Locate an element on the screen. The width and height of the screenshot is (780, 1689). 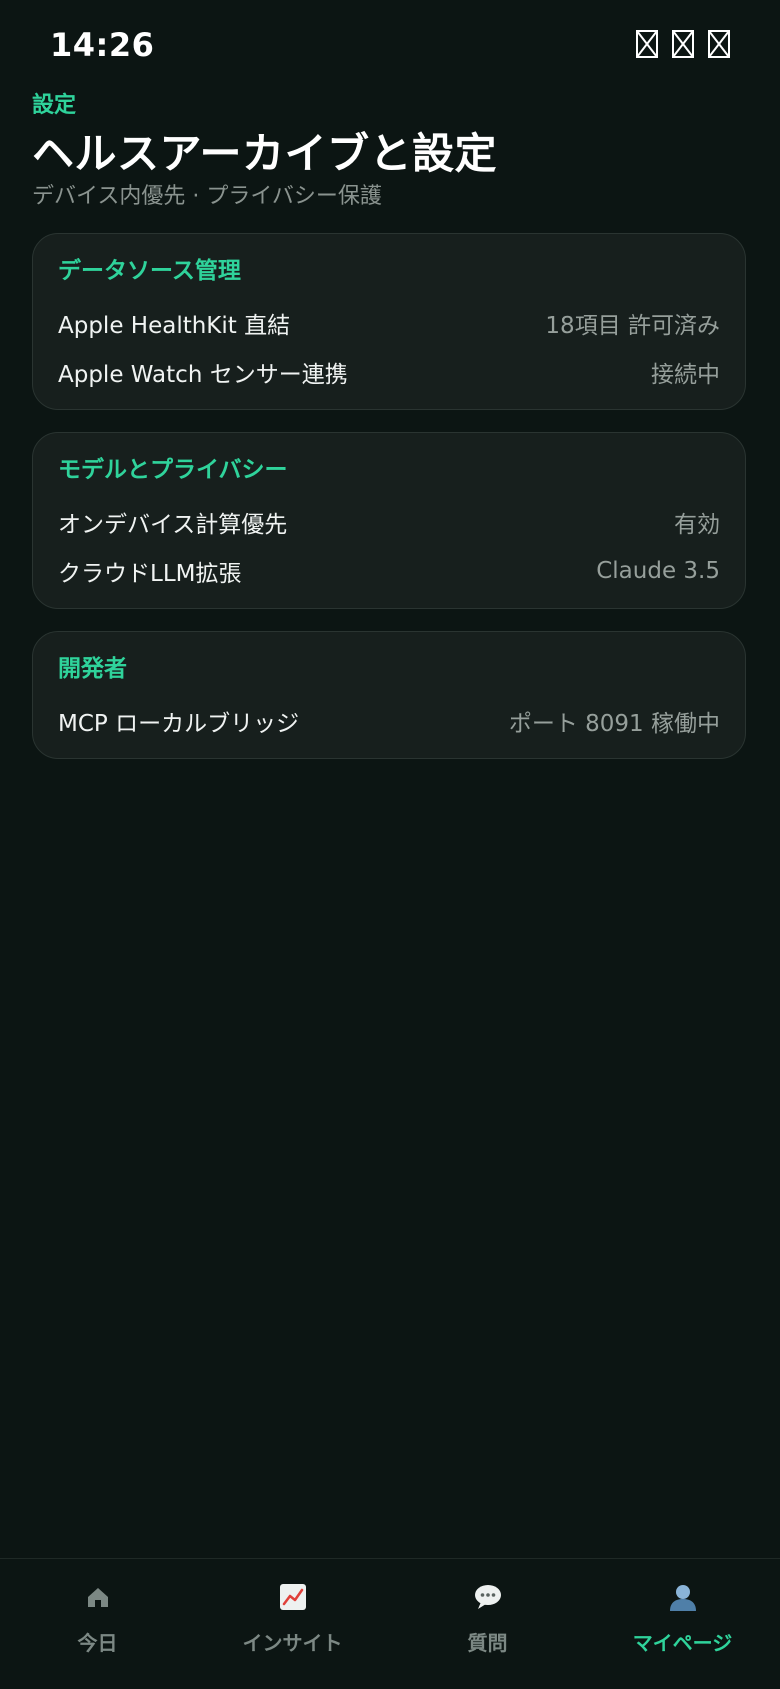
mcp-bridge-value: ポート 8091 稼働中 is located at coordinates (614, 723).